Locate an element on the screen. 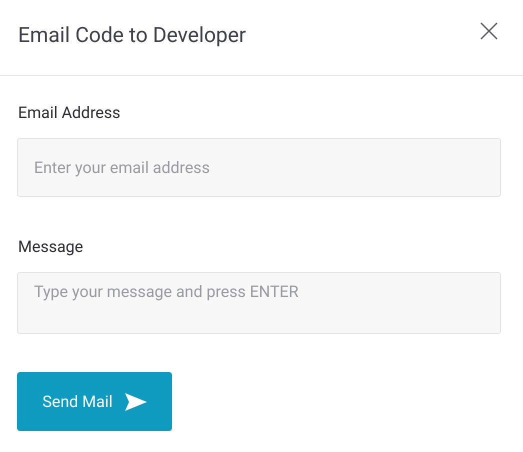 The width and height of the screenshot is (523, 452). message-field: Type your message and press ENTER is located at coordinates (259, 303).